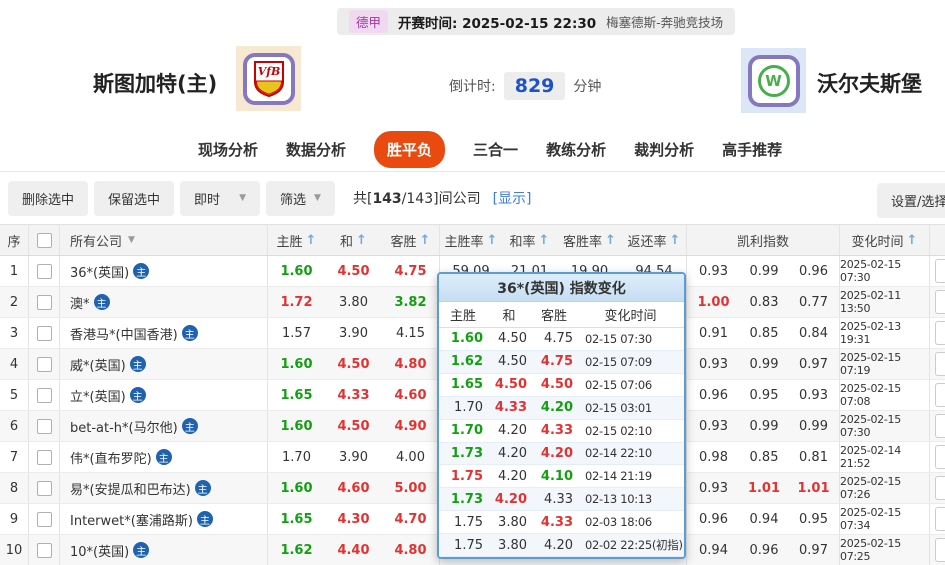 This screenshot has height=565, width=945. I want to click on home-odds-cell: 1.57, so click(296, 333).